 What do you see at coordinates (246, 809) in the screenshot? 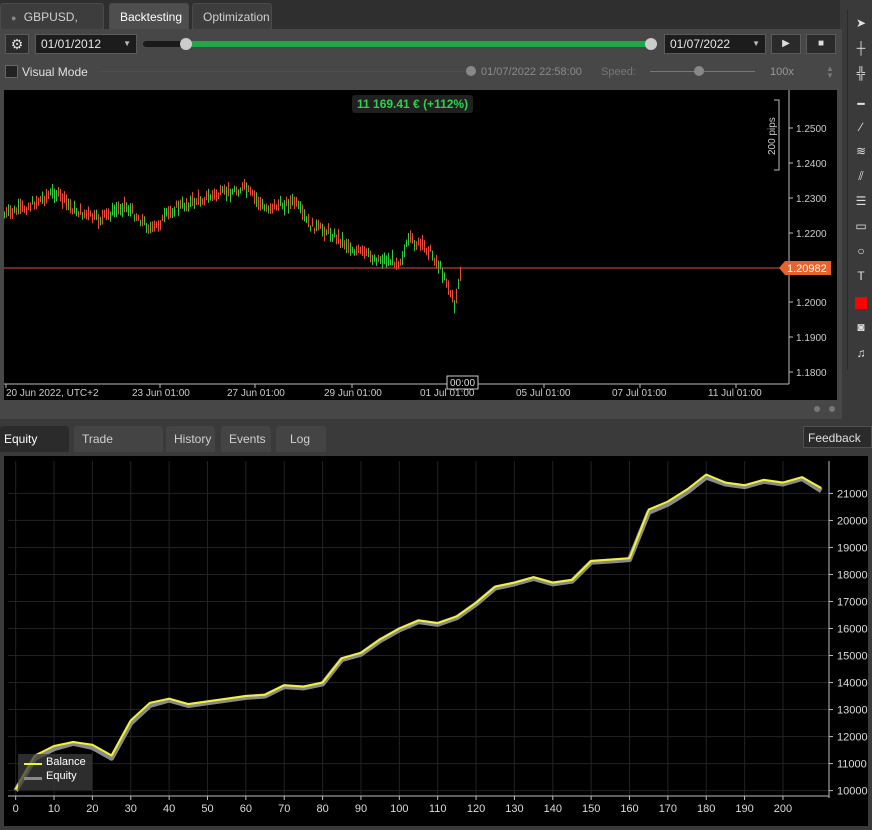
I see `equity-x-tick-label: 60` at bounding box center [246, 809].